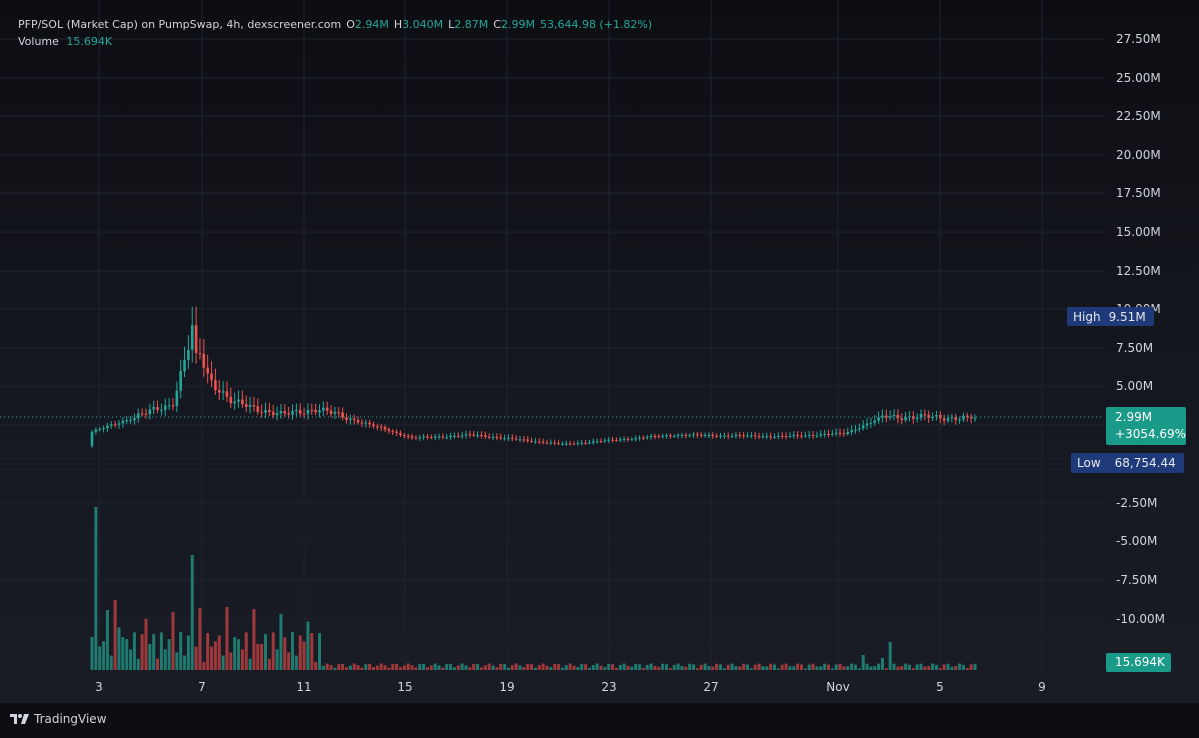  I want to click on price-axis-label: 12.50M, so click(1138, 271).